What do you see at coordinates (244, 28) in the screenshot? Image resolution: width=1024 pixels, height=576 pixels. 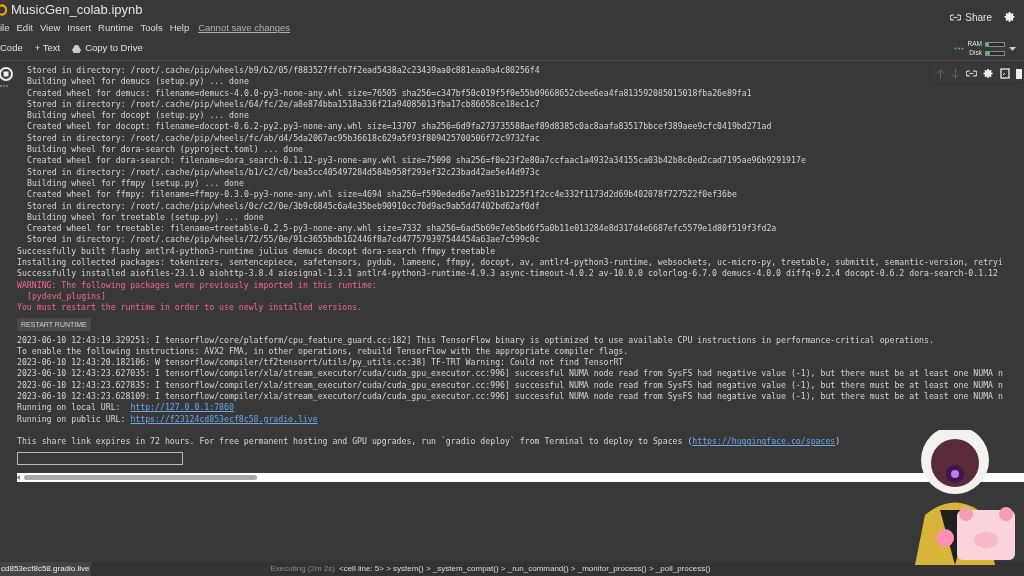 I see `save-notice-link: Cannot save changes` at bounding box center [244, 28].